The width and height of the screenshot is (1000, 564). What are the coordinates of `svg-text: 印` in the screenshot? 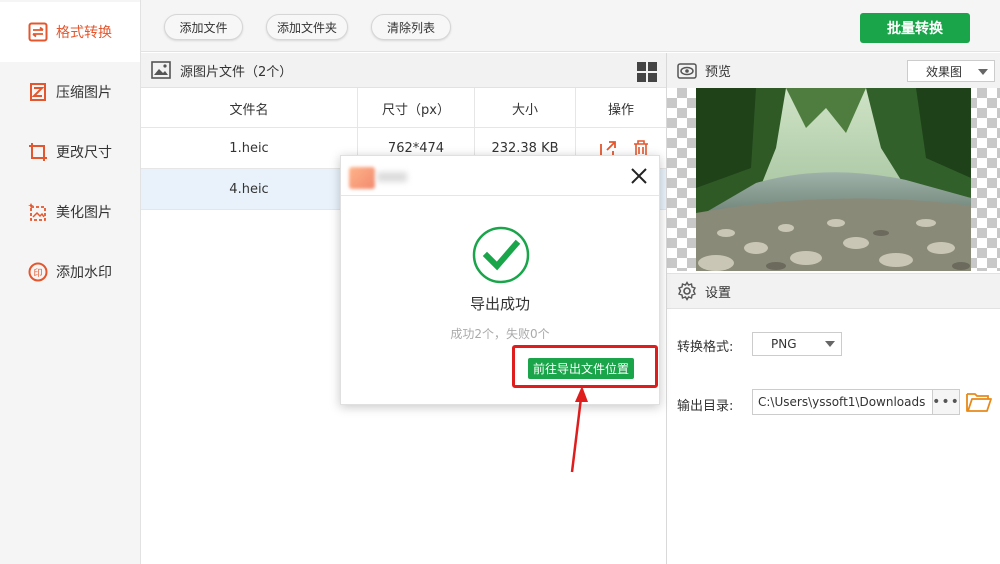 It's located at (37, 273).